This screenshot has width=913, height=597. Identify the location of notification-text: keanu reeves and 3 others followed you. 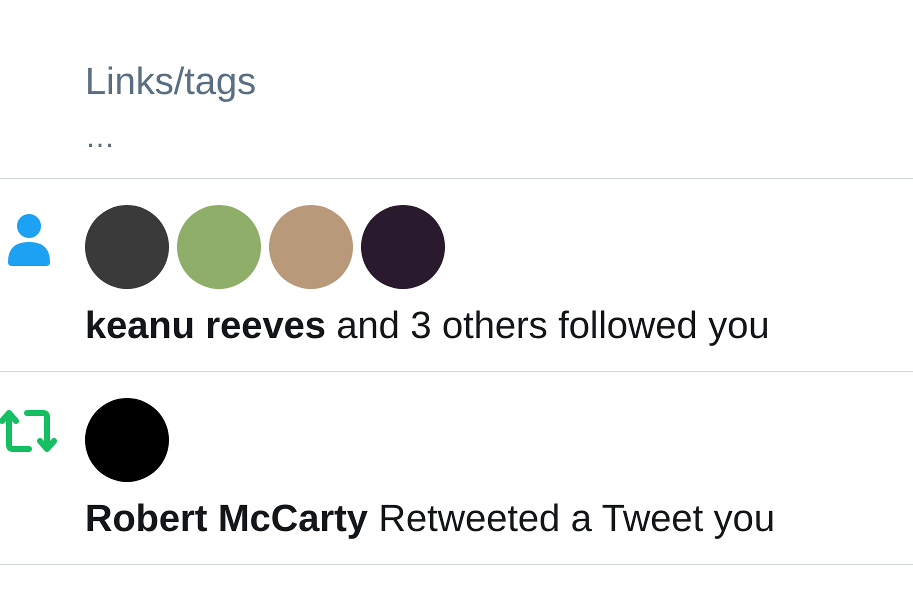
(427, 326).